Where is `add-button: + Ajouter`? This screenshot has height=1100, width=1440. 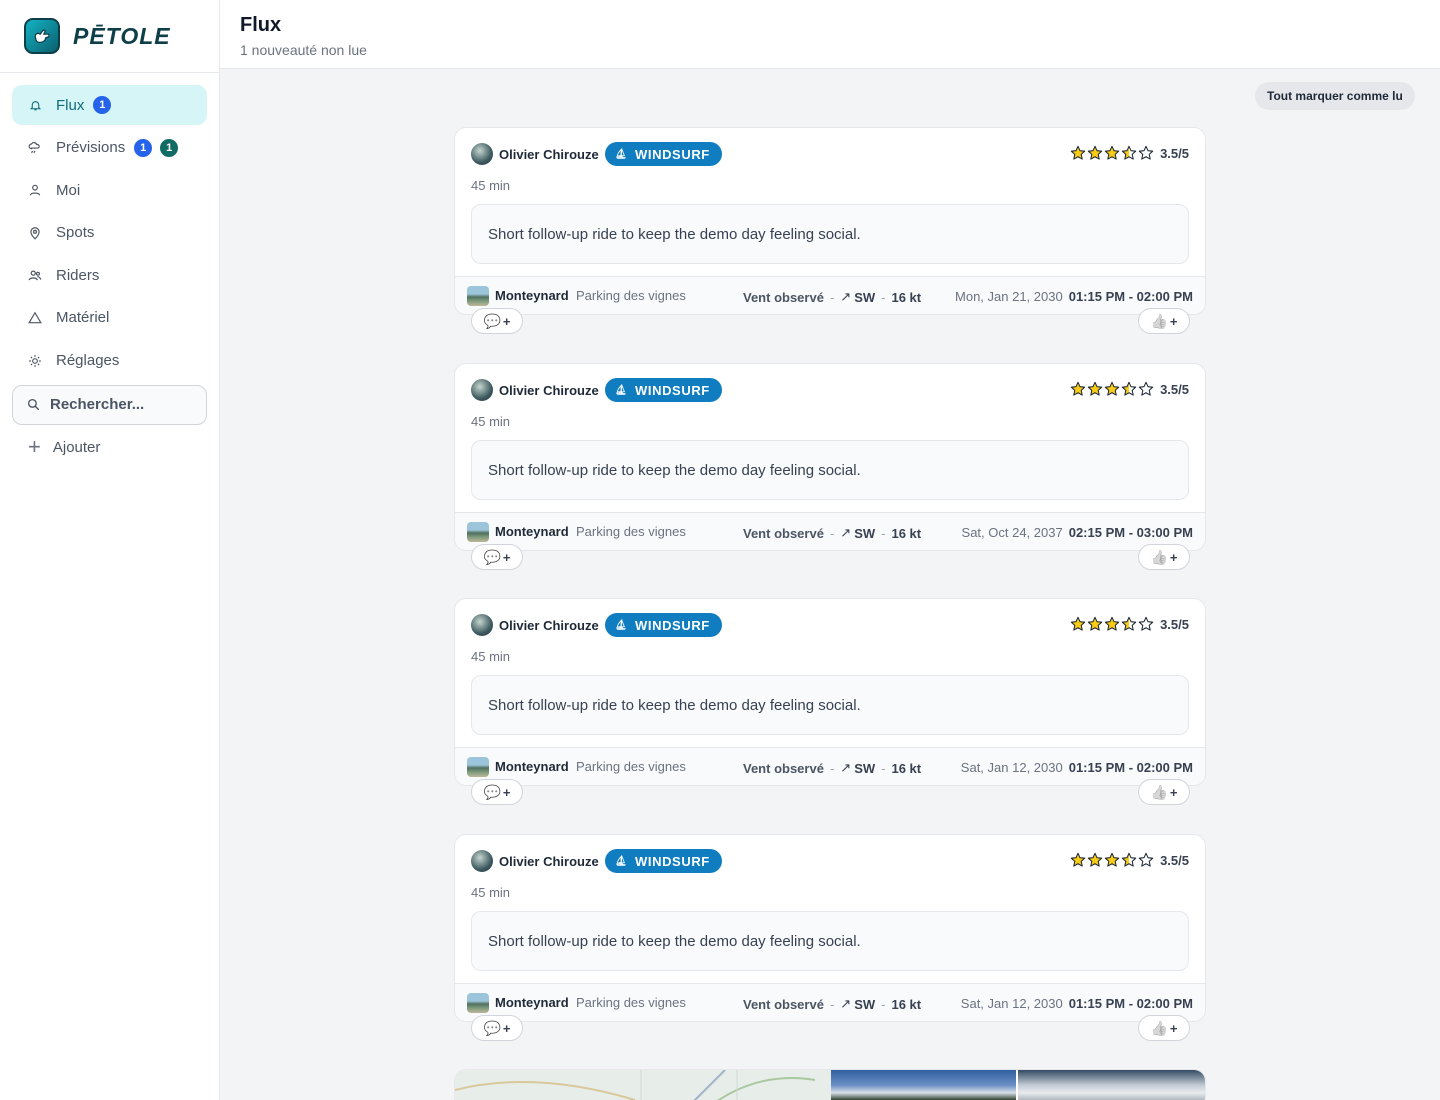
add-button: + Ajouter is located at coordinates (109, 446).